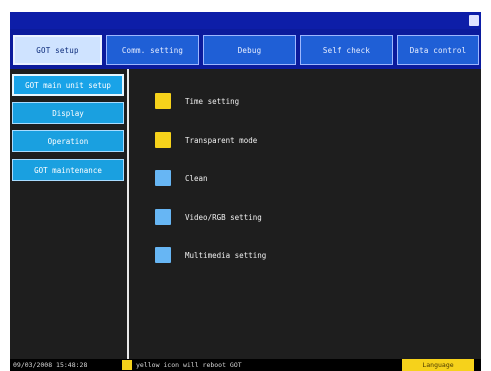 The width and height of the screenshot is (491, 371). I want to click on menu-item-label: Transparent mode, so click(221, 140).